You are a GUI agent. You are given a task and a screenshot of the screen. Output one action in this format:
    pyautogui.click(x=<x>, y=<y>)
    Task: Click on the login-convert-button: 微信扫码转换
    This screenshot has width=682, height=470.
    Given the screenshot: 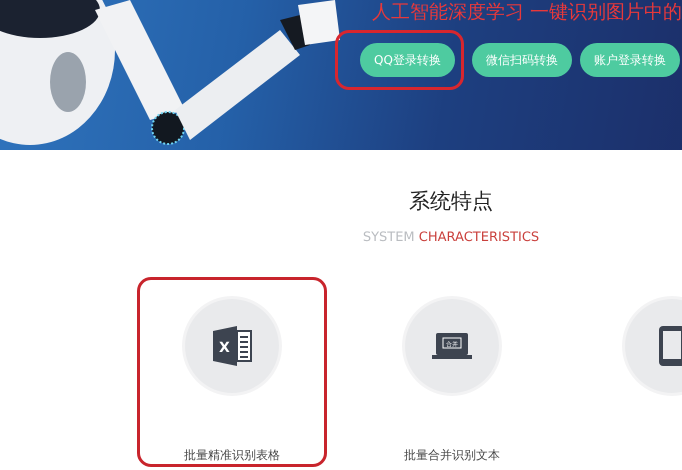 What is the action you would take?
    pyautogui.click(x=522, y=60)
    